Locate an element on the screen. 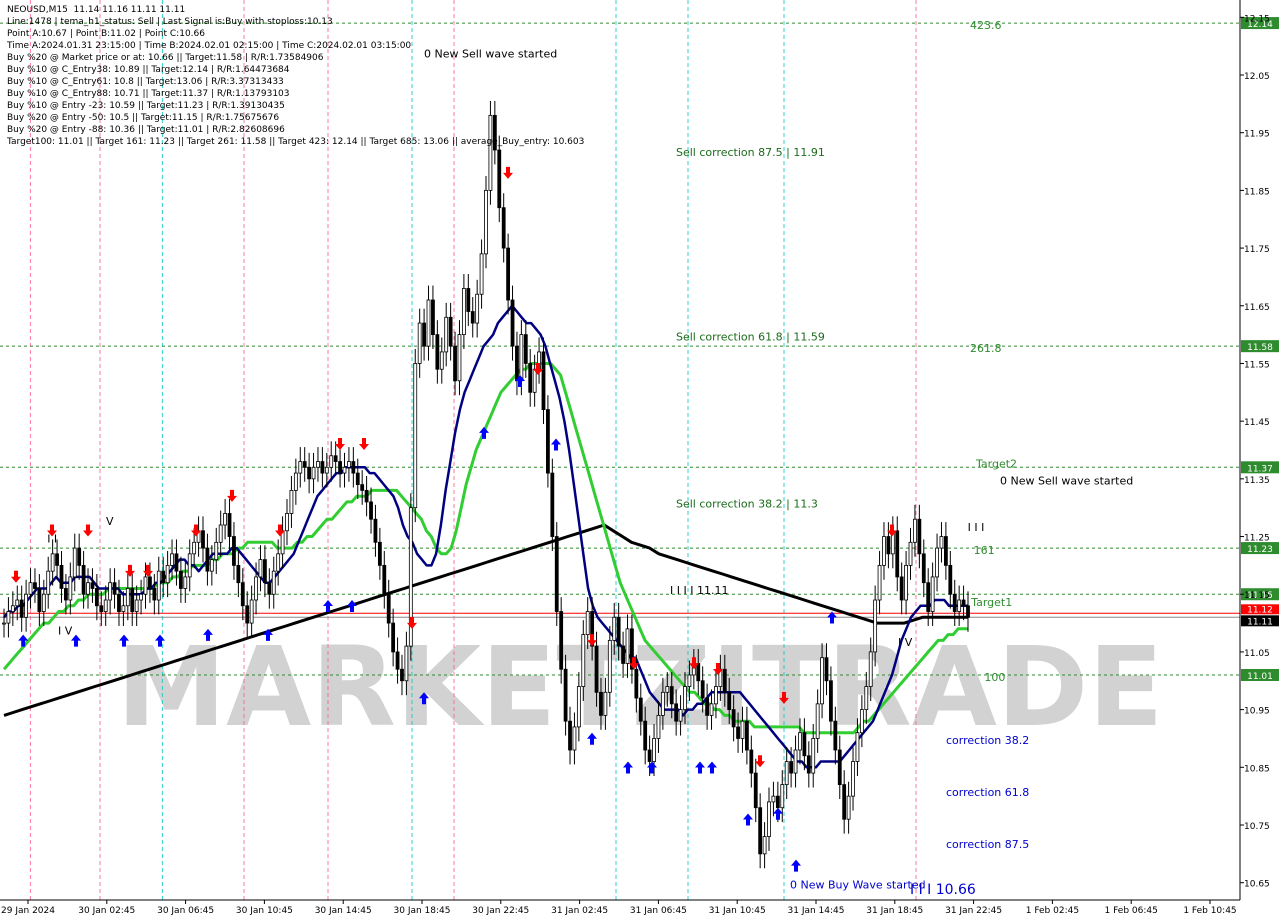 This screenshot has width=1280, height=924. y-tick-label: 10.95 is located at coordinates (1257, 712).